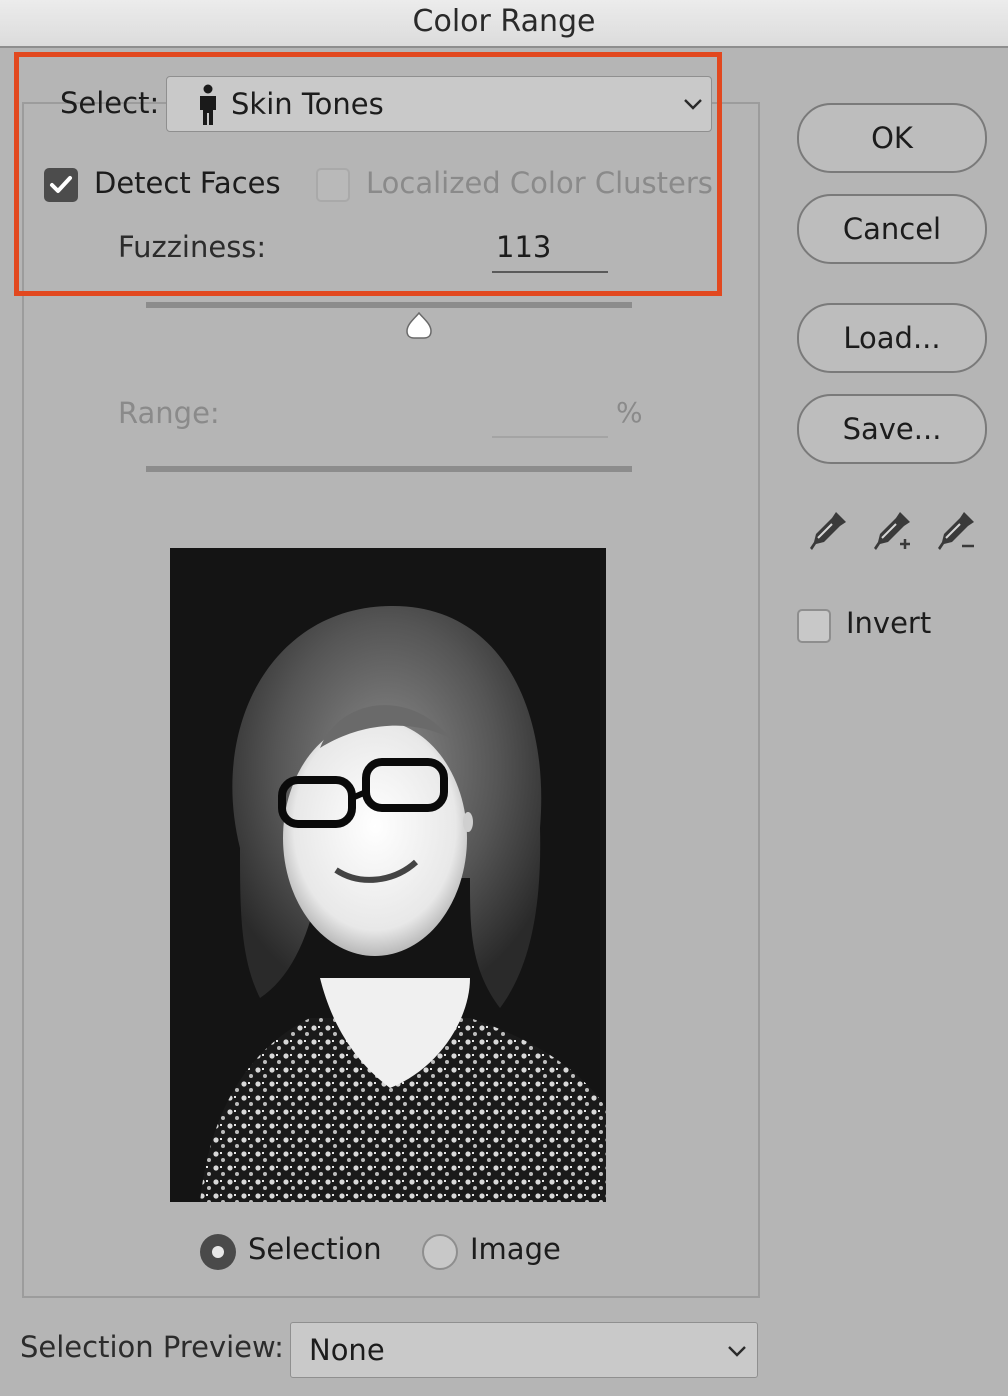 Image resolution: width=1008 pixels, height=1396 pixels. I want to click on fuzziness-slider-track, so click(389, 305).